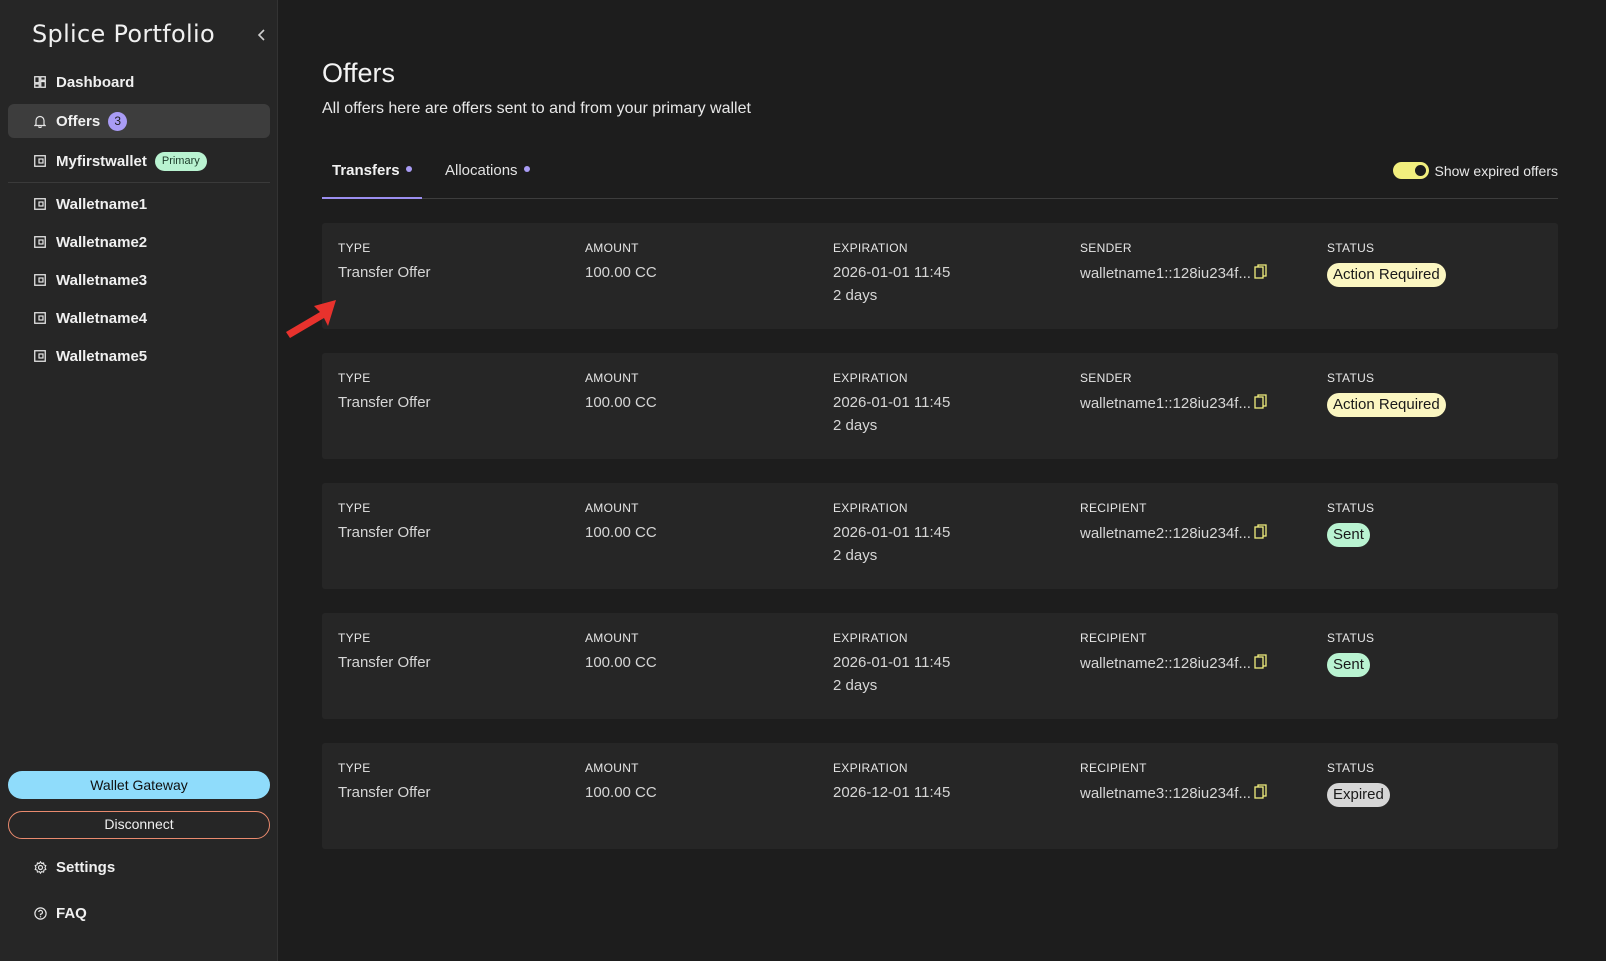 The image size is (1606, 961). I want to click on tab-indicator-dot, so click(526, 169).